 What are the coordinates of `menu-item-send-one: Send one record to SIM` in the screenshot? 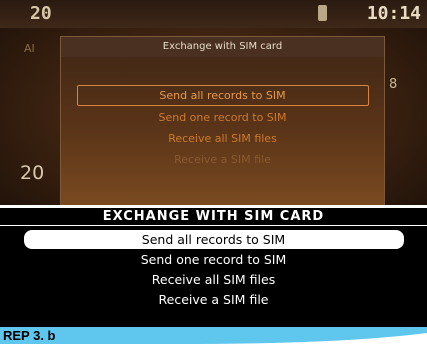 It's located at (223, 117).